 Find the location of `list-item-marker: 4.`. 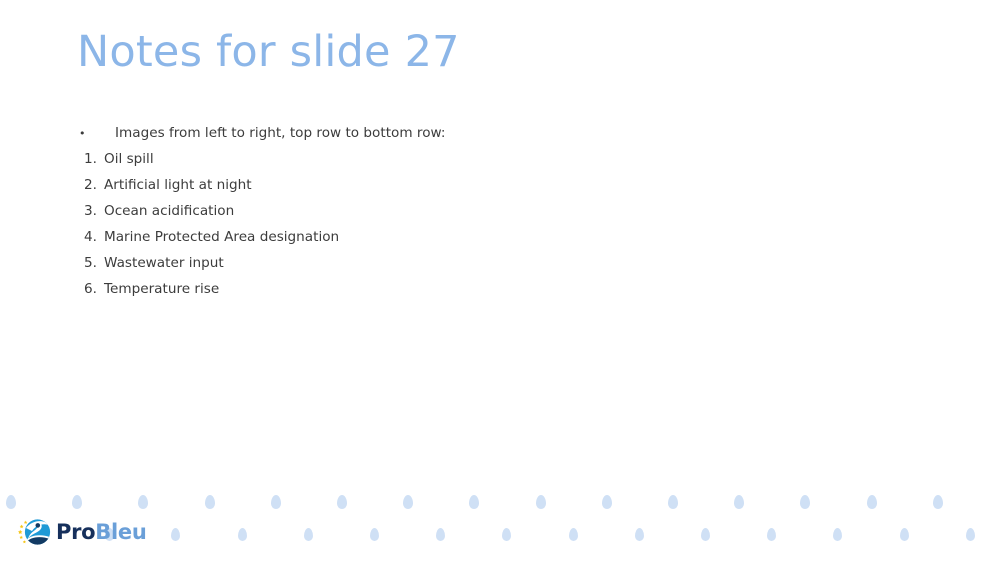

list-item-marker: 4. is located at coordinates (90, 237).